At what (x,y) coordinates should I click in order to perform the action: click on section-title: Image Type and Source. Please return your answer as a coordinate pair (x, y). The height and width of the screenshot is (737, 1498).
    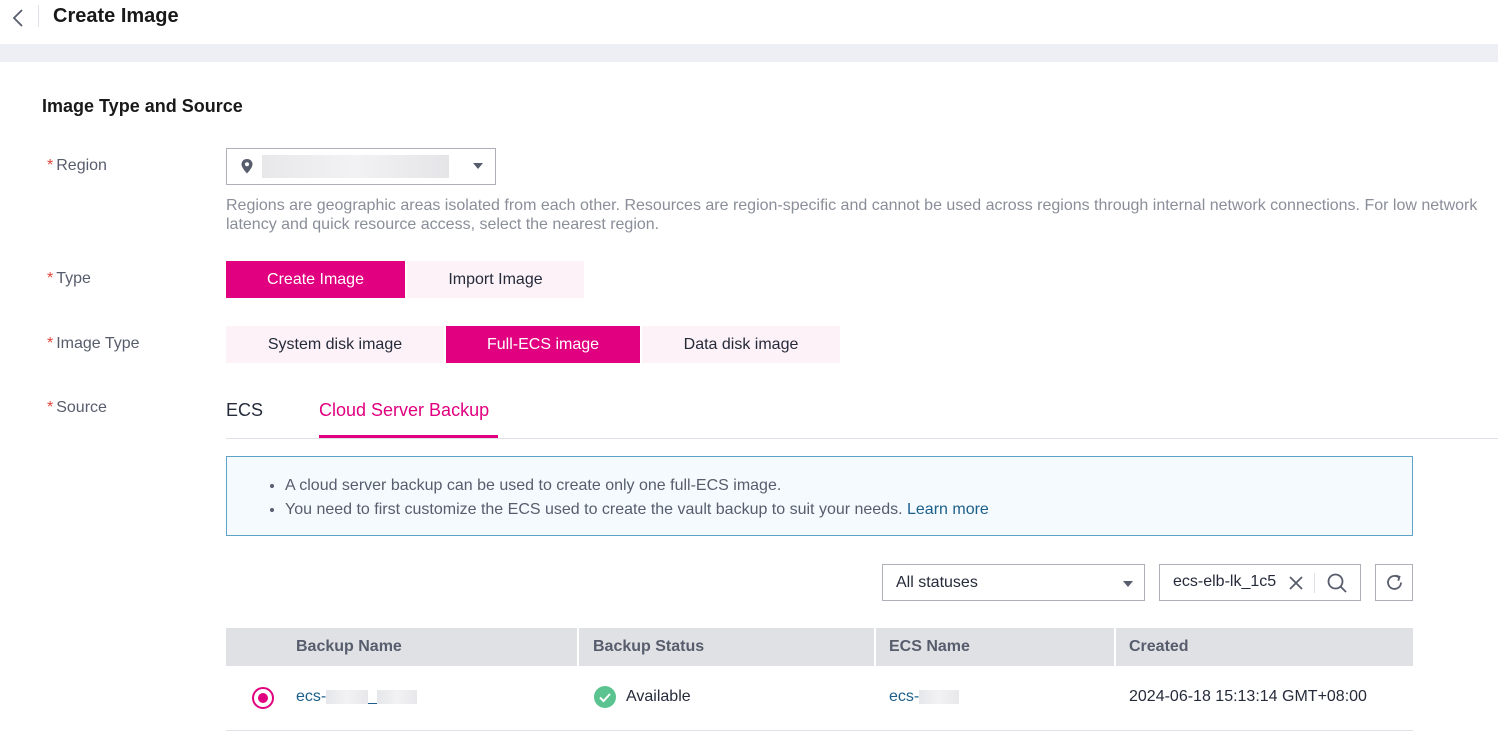
    Looking at the image, I should click on (142, 106).